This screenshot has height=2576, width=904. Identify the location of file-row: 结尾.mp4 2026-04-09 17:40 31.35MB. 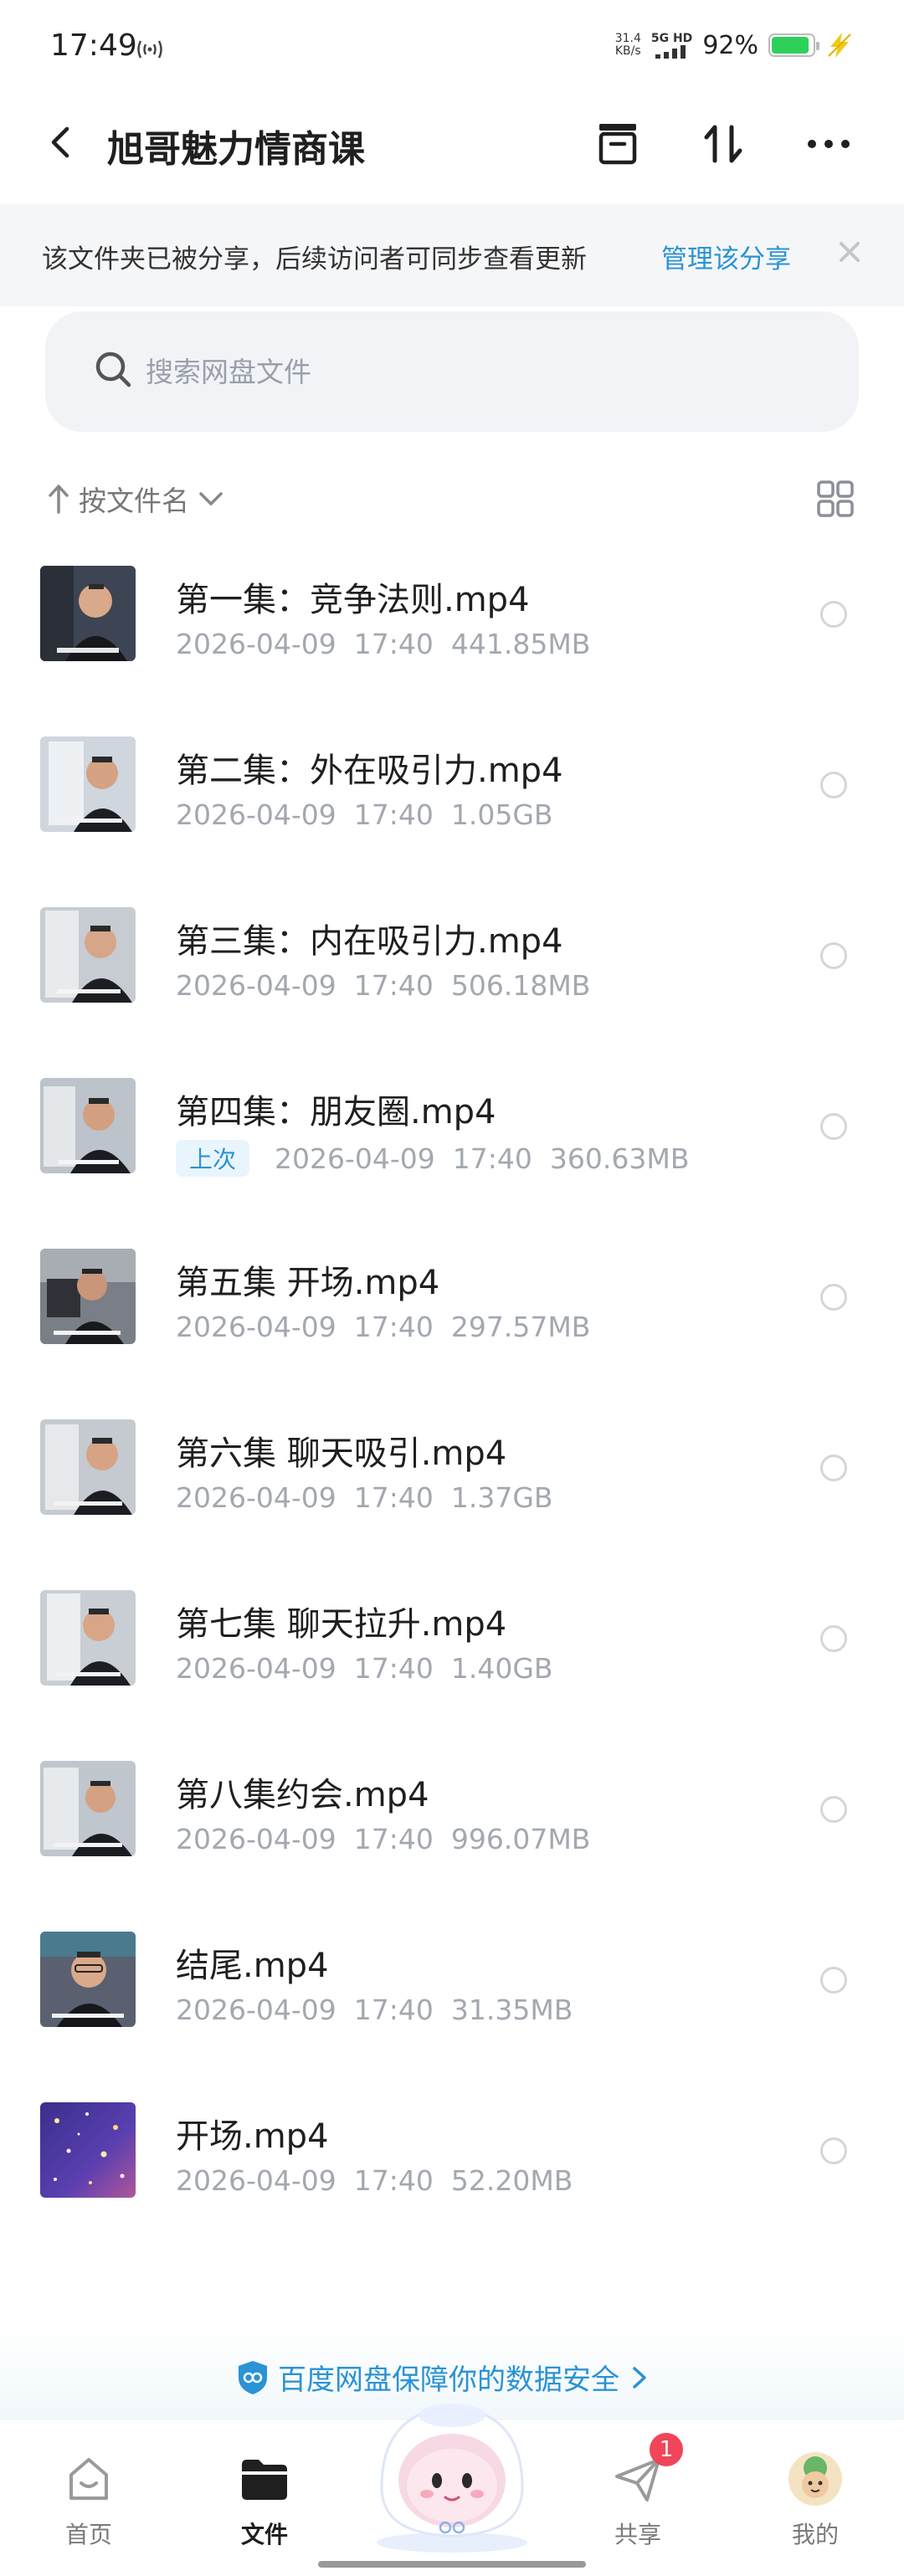
(452, 1995).